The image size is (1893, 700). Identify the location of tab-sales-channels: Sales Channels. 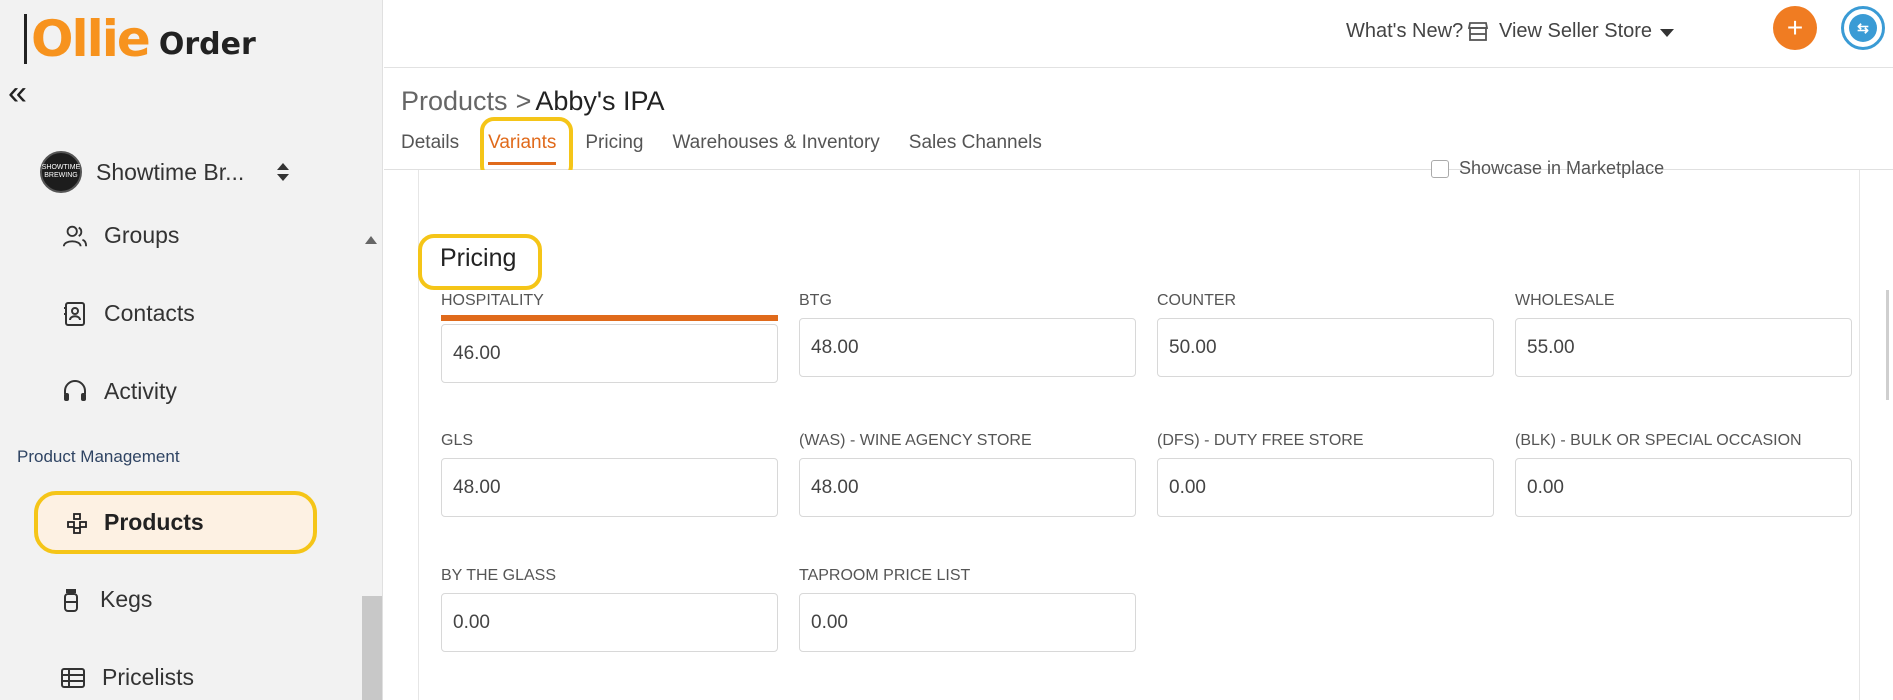
(975, 142).